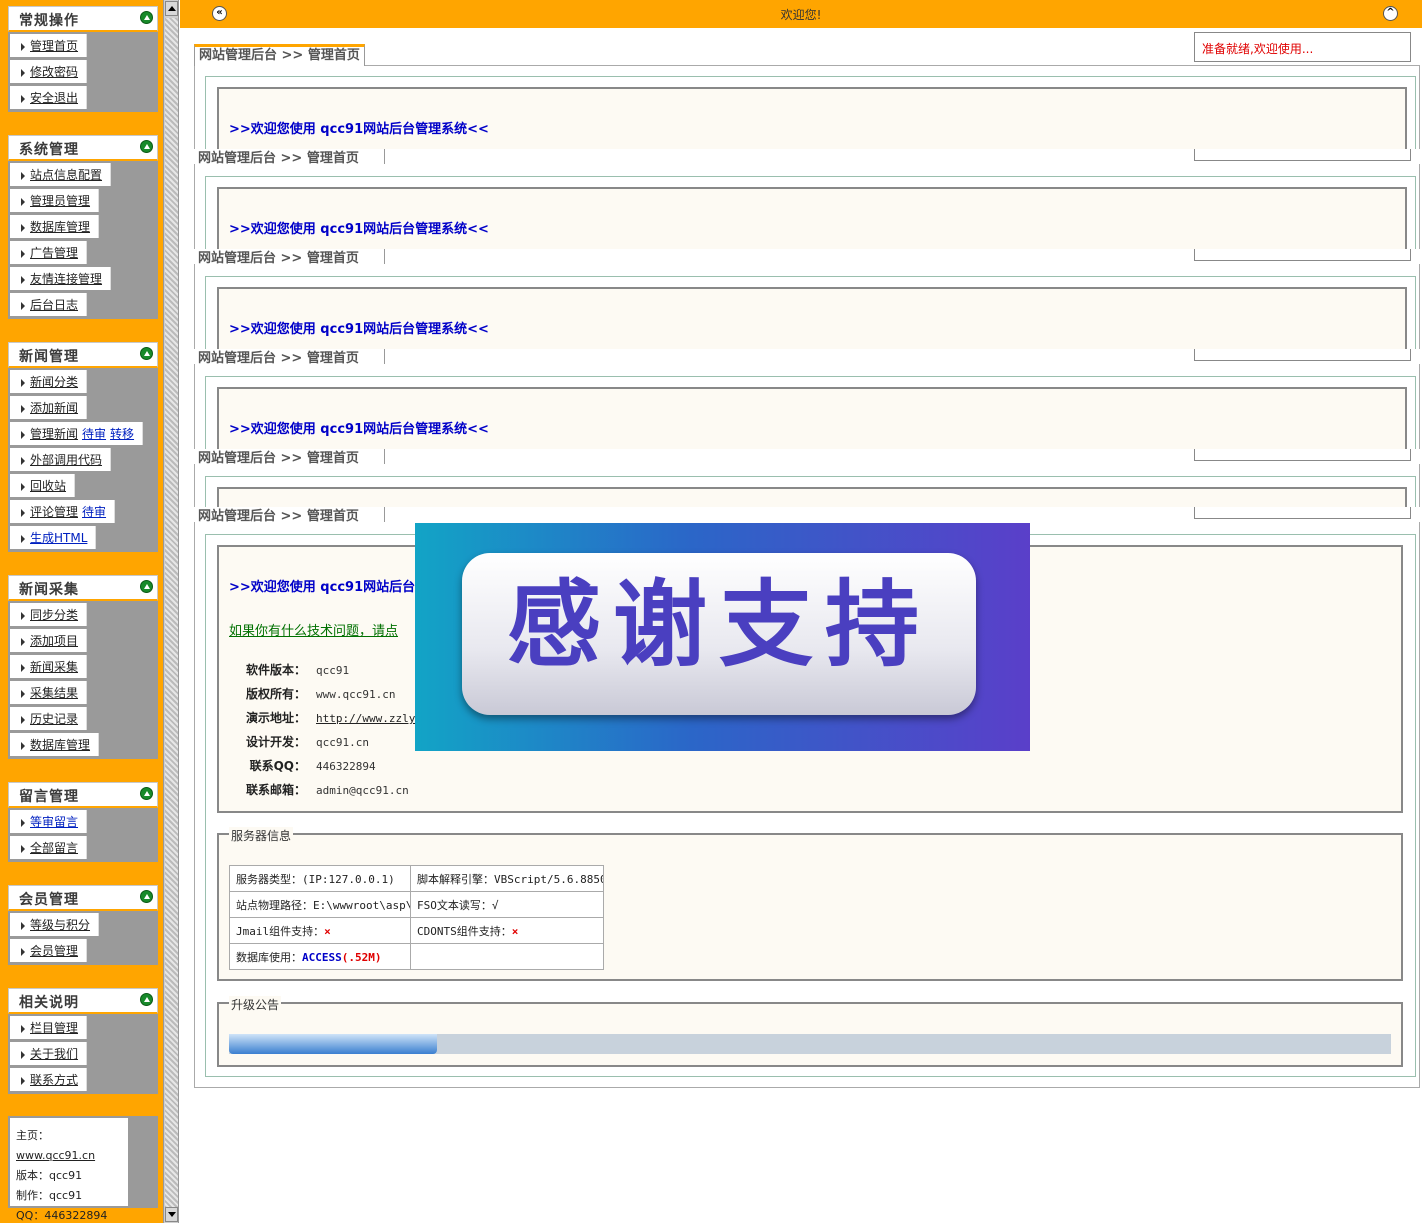 Image resolution: width=1422 pixels, height=1223 pixels. What do you see at coordinates (83, 355) in the screenshot?
I see `menu-group-header: 新闻管理` at bounding box center [83, 355].